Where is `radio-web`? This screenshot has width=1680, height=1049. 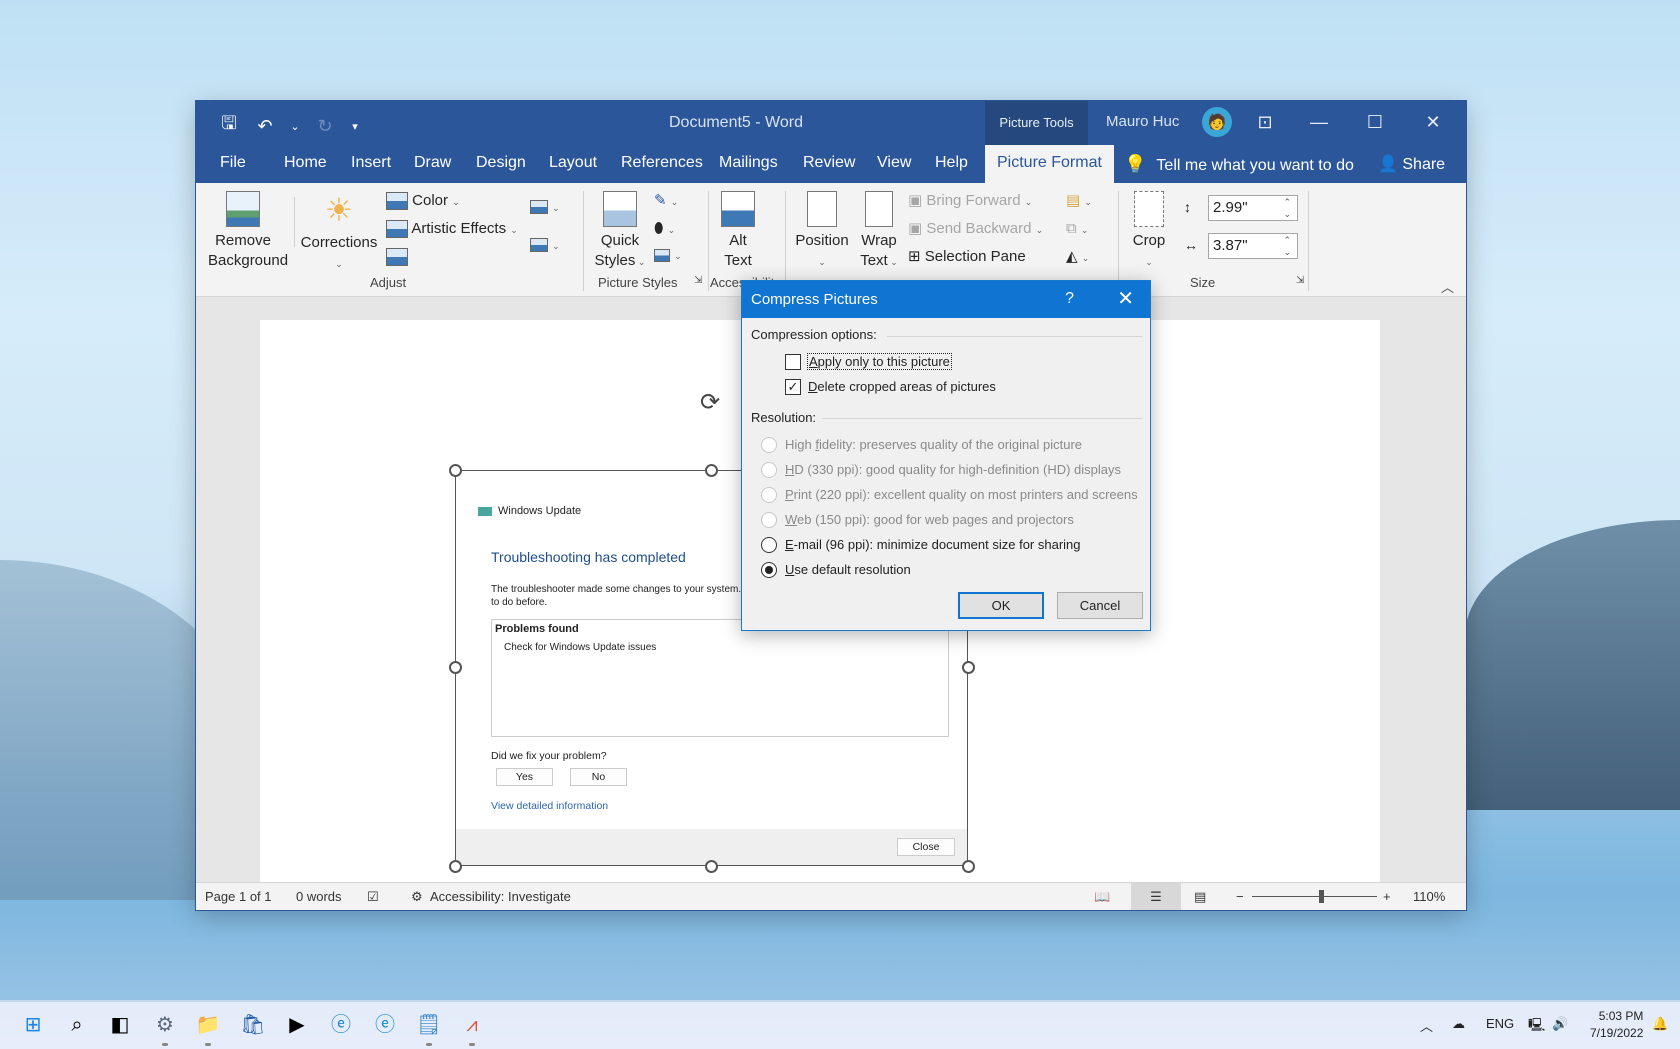 radio-web is located at coordinates (769, 520).